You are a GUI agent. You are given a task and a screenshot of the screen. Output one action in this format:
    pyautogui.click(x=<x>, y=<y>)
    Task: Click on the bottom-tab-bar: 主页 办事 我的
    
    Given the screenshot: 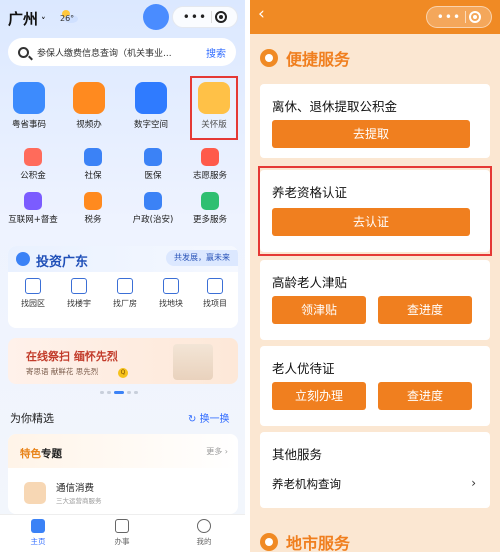 What is the action you would take?
    pyautogui.click(x=122, y=533)
    